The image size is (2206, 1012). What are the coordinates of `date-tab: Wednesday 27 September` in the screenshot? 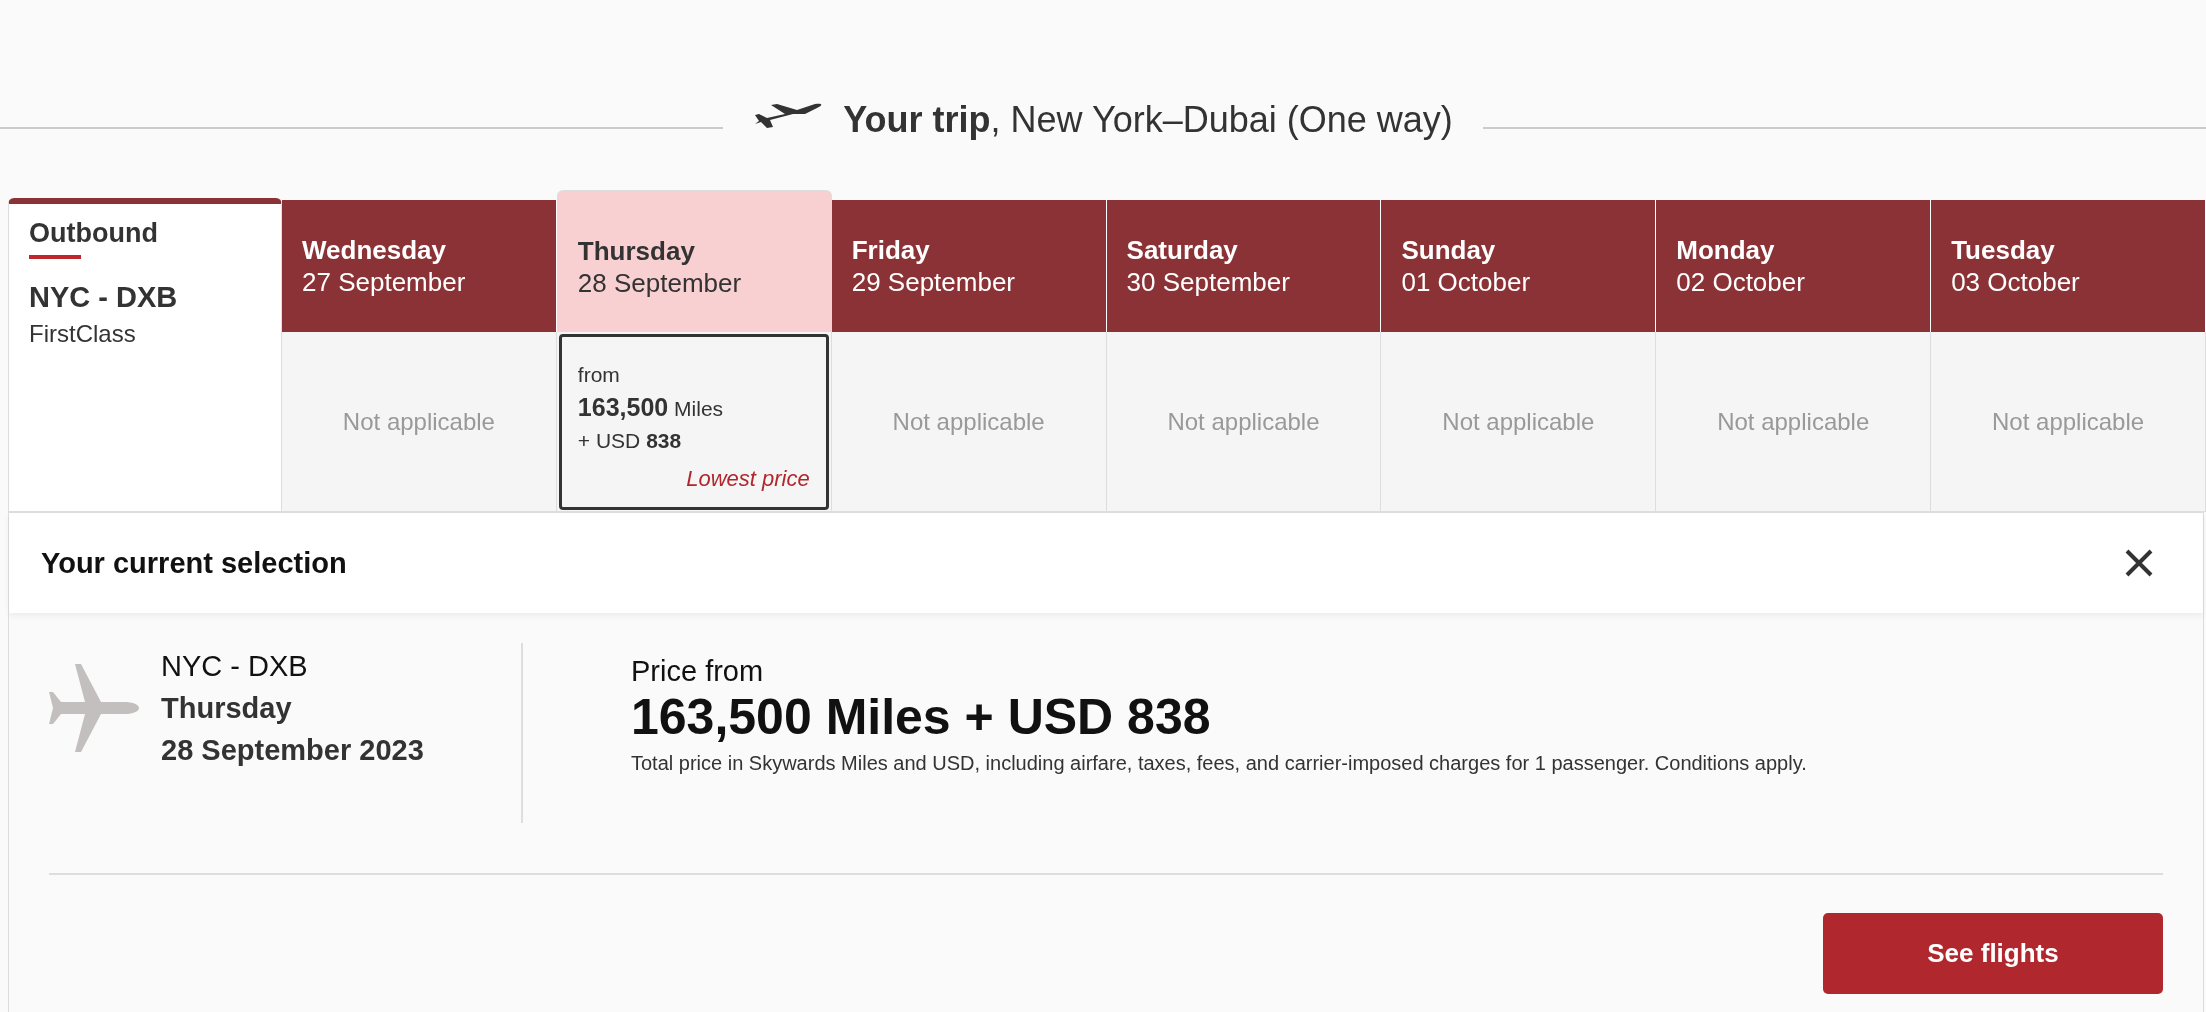 It's located at (419, 266).